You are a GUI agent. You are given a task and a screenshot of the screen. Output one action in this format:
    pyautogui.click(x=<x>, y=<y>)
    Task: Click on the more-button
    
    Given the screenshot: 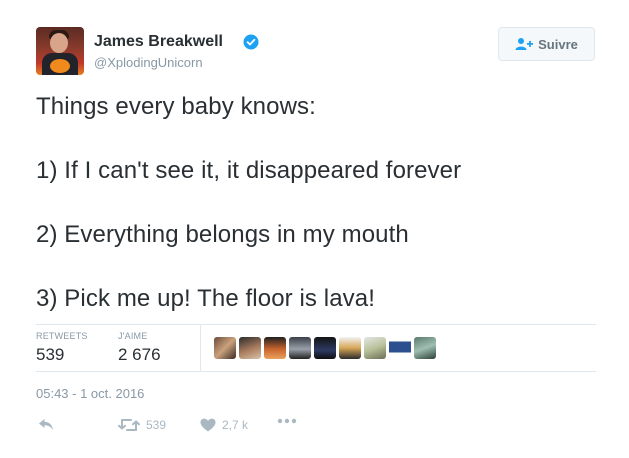 What is the action you would take?
    pyautogui.click(x=287, y=421)
    